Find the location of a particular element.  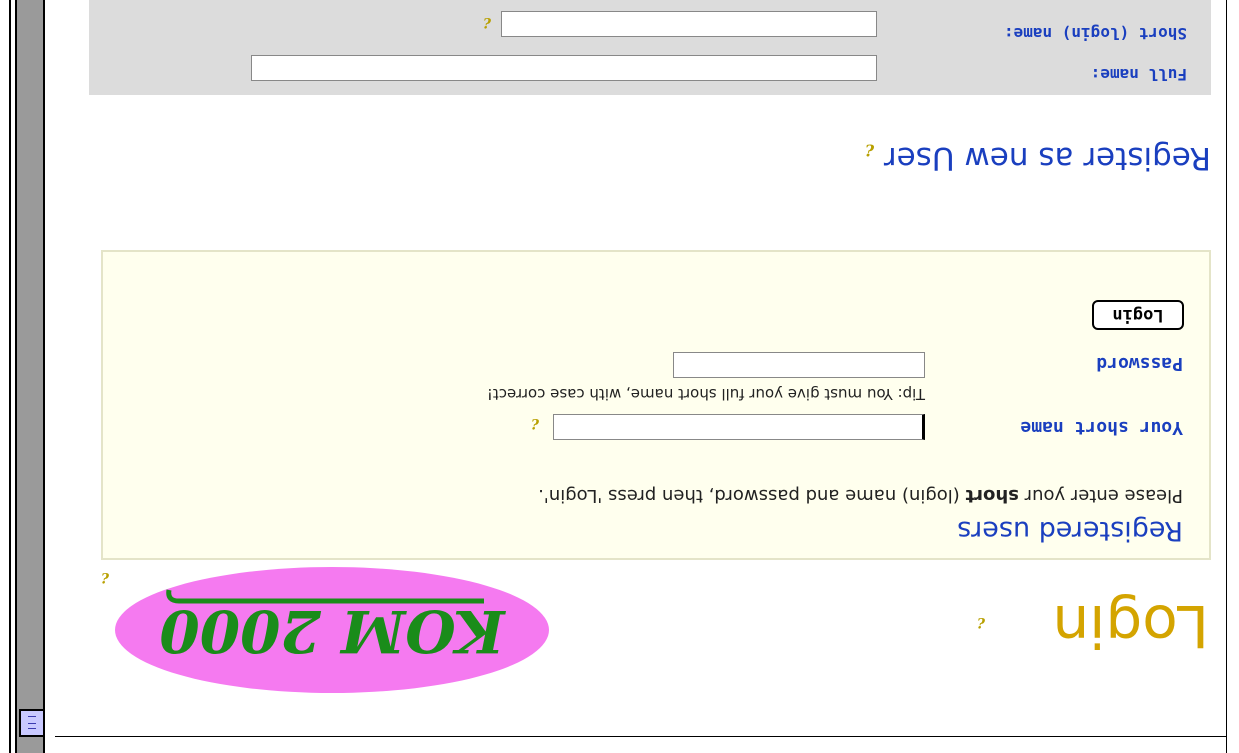

full-name-field is located at coordinates (564, 68).